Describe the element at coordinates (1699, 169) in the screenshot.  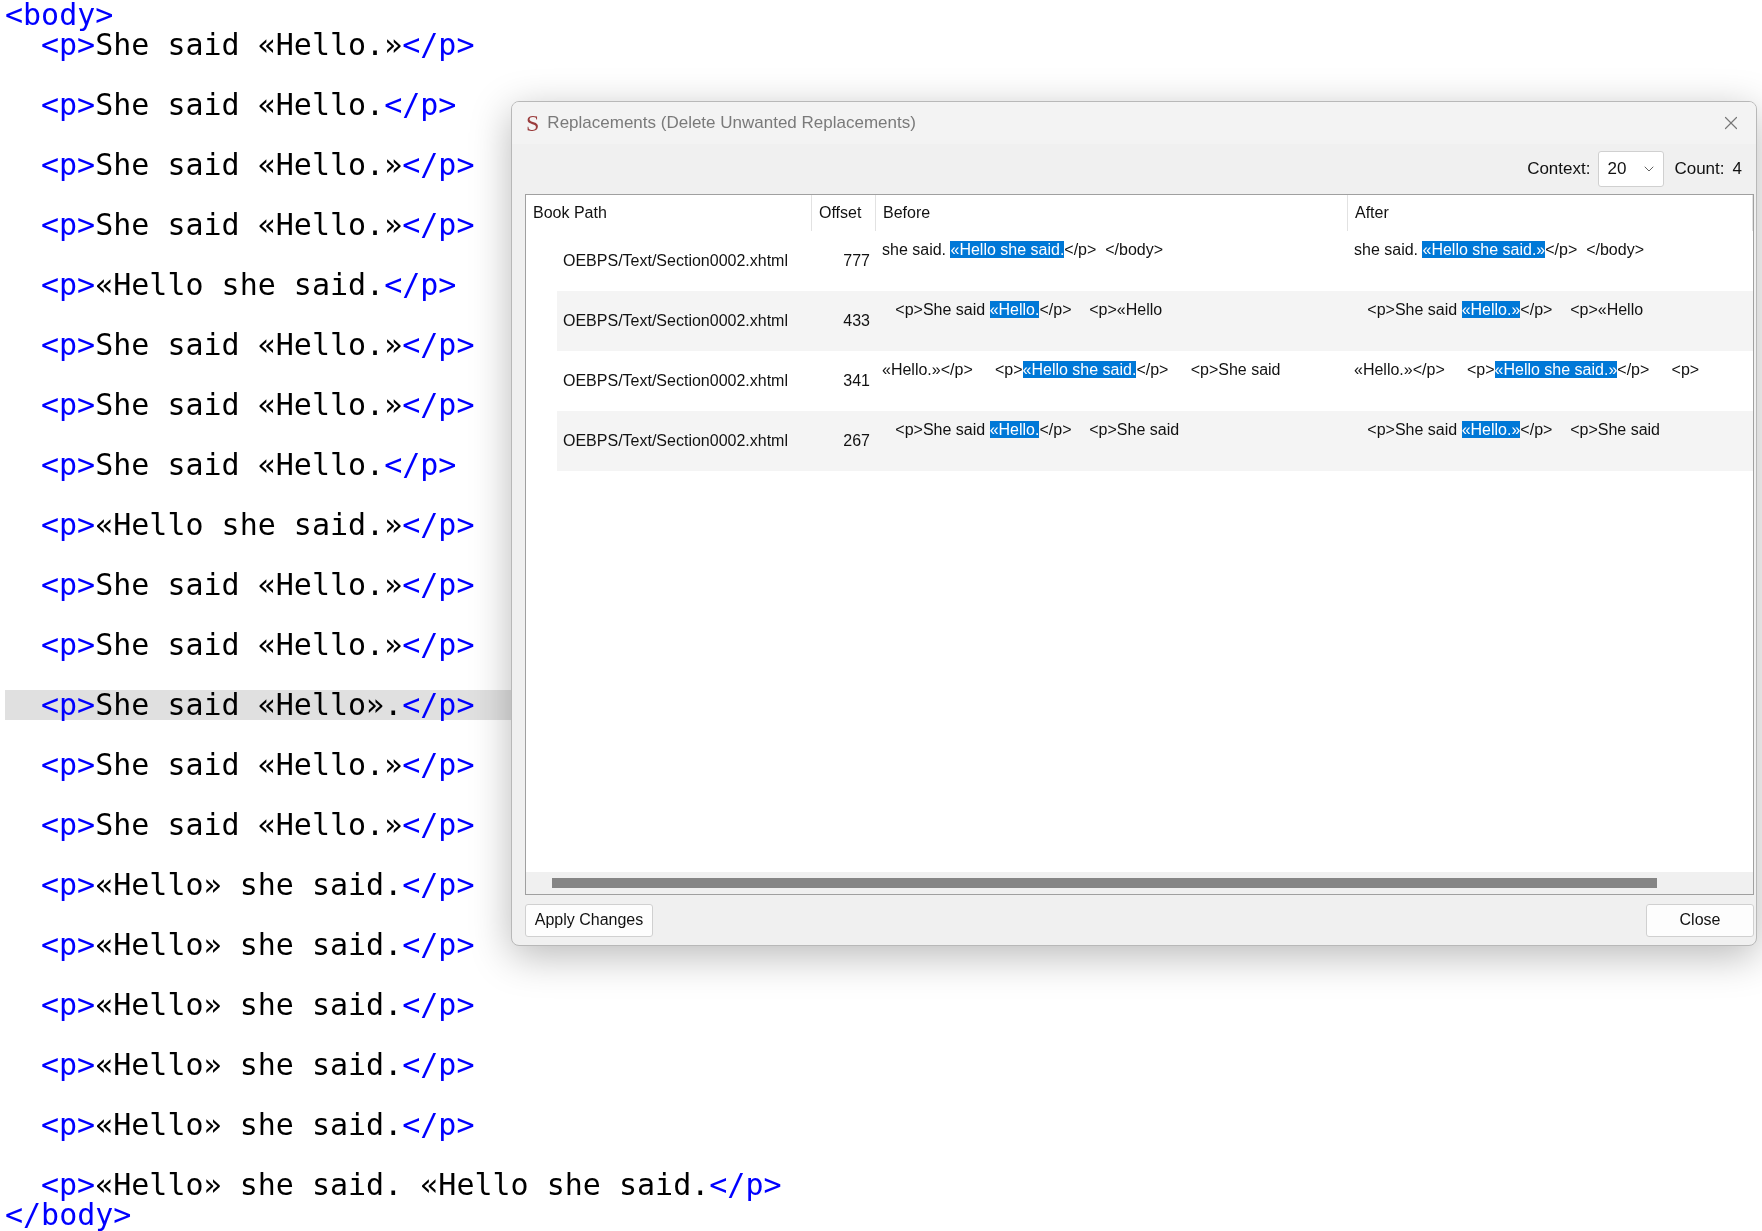
I see `count-label: Count:` at that location.